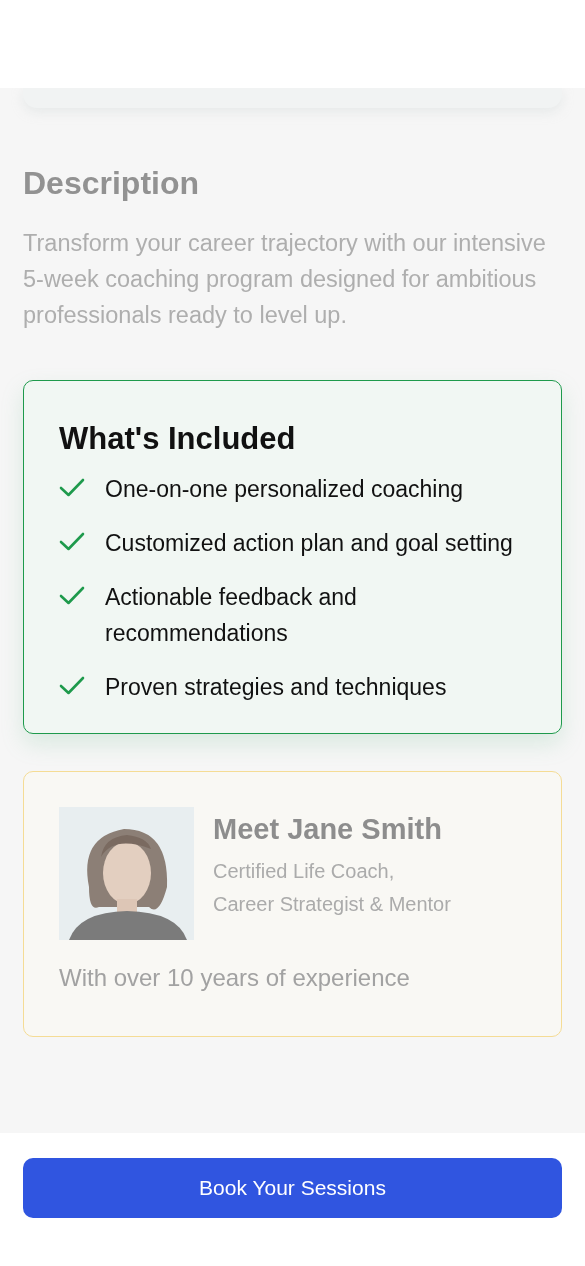 The height and width of the screenshot is (1266, 585). I want to click on card-title: What's Included, so click(178, 439).